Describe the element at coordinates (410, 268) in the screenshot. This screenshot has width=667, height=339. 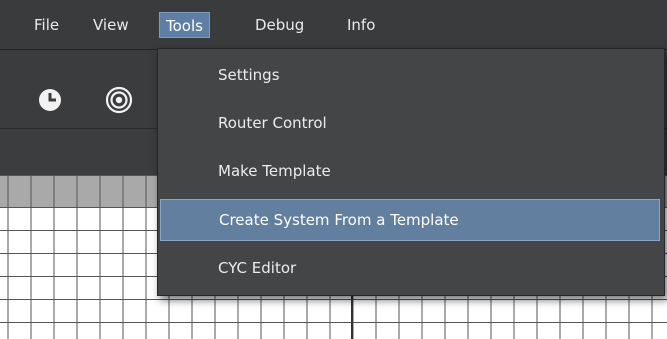
I see `menu-item-cyc-editor: CYC Editor` at that location.